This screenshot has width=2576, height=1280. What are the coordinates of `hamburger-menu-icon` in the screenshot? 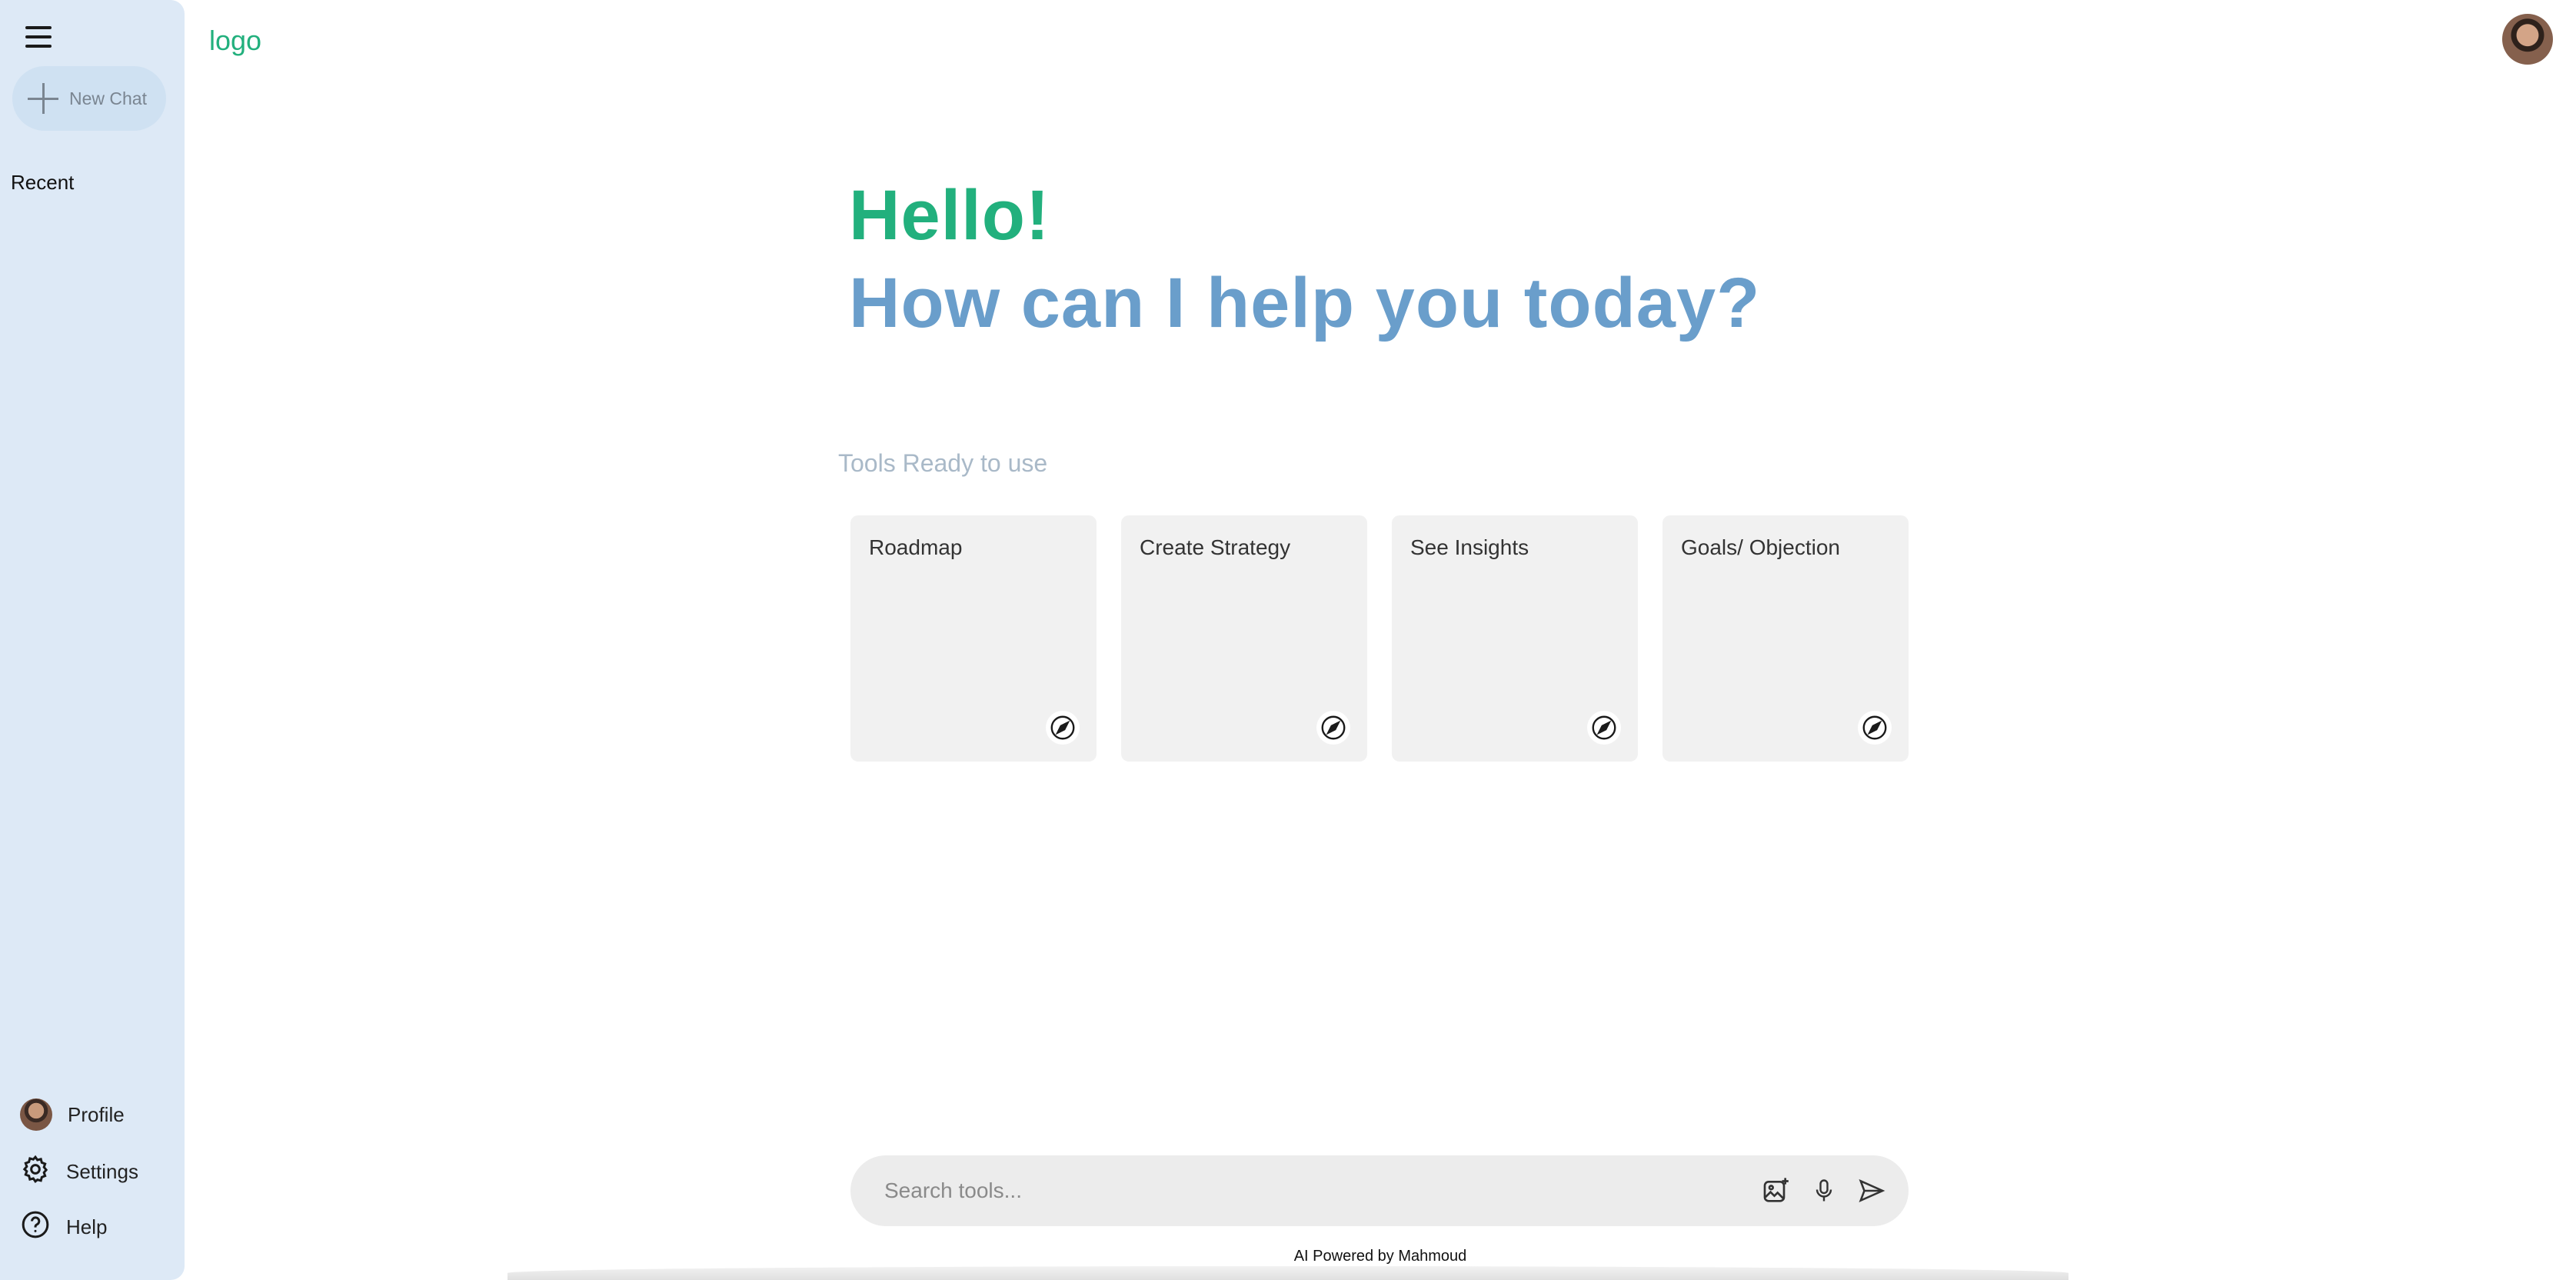 It's located at (38, 37).